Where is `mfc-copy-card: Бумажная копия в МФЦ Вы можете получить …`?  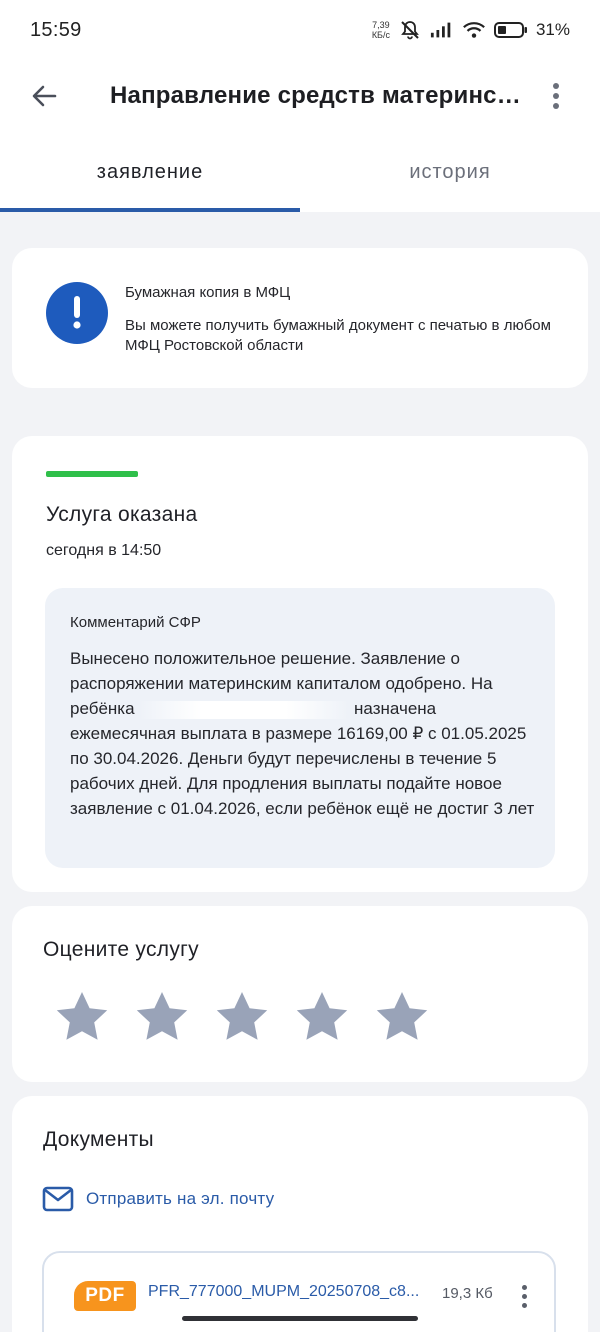
mfc-copy-card: Бумажная копия в МФЦ Вы можете получить … is located at coordinates (300, 318).